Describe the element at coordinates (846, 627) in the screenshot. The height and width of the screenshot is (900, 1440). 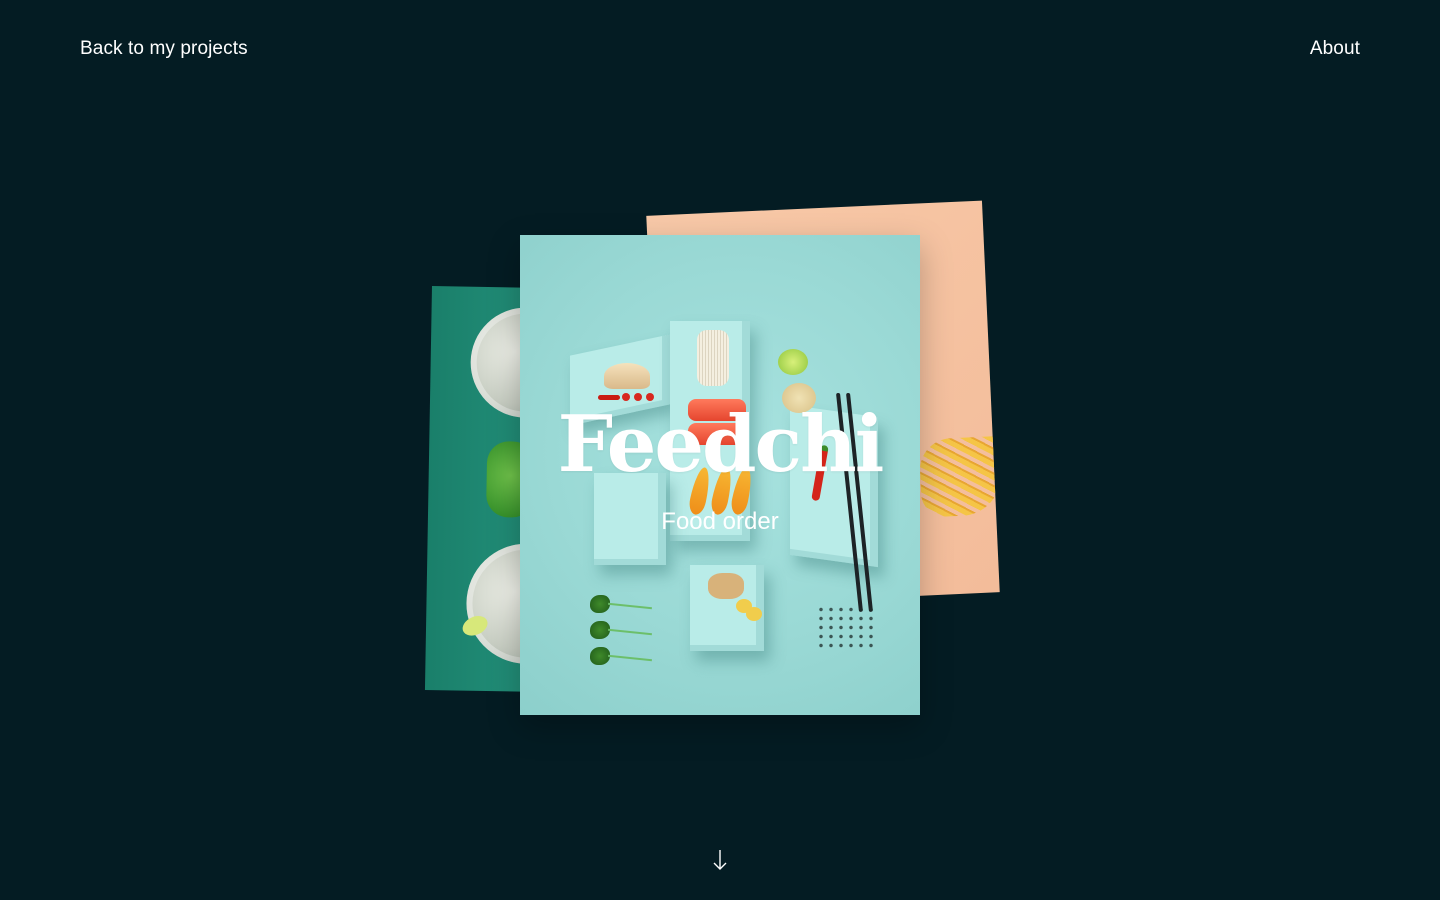
I see `seeds-image` at that location.